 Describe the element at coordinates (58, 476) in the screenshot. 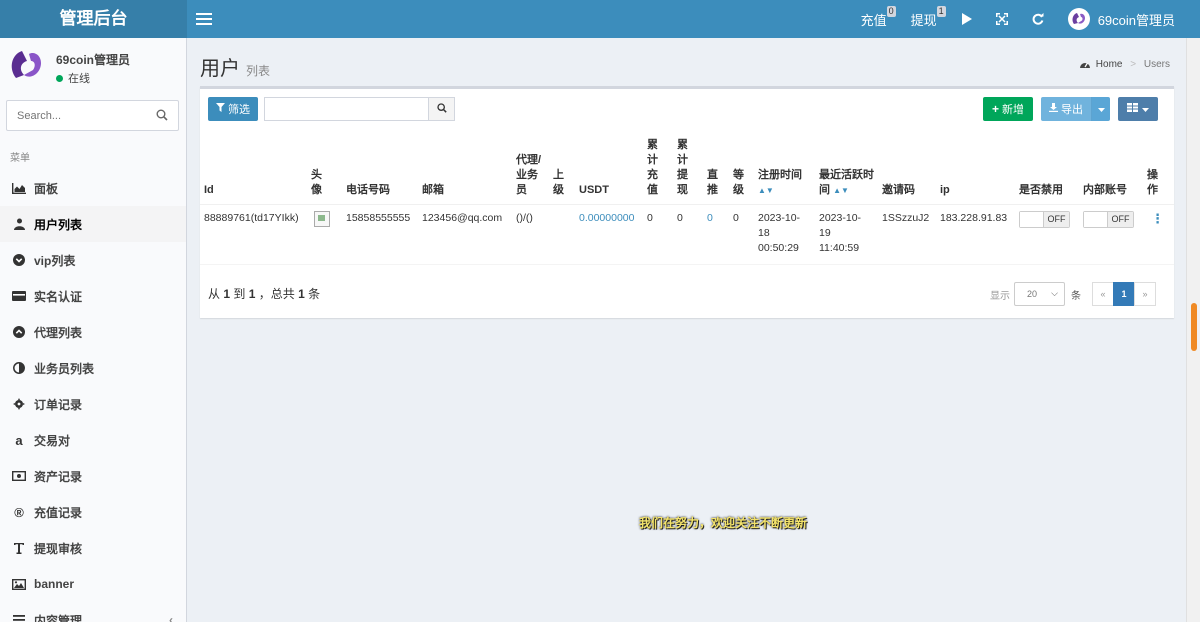

I see `sidebar-item-label: 资产记录` at that location.